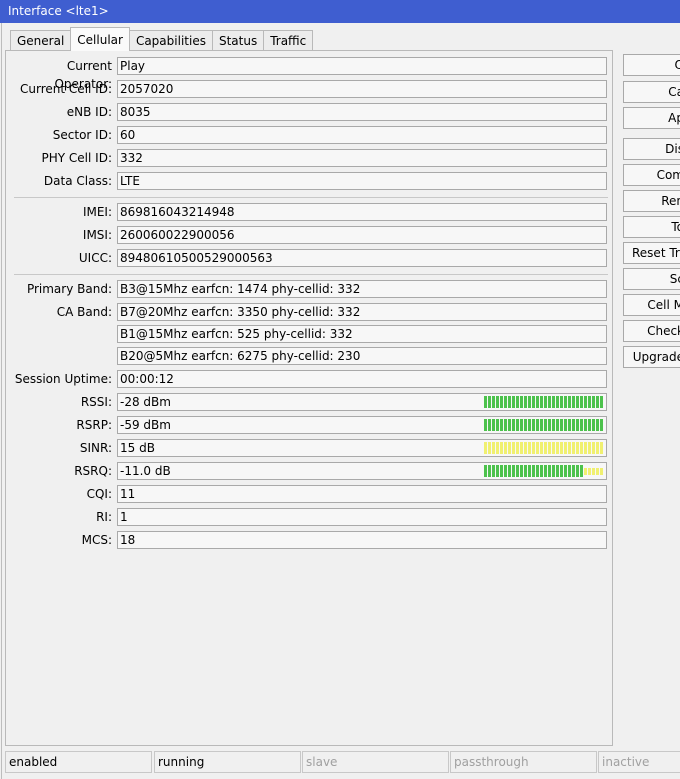 This screenshot has height=779, width=680. I want to click on ca-band-field-2: B1@15Mhz earfcn: 525 phy-cellid: 332, so click(362, 334).